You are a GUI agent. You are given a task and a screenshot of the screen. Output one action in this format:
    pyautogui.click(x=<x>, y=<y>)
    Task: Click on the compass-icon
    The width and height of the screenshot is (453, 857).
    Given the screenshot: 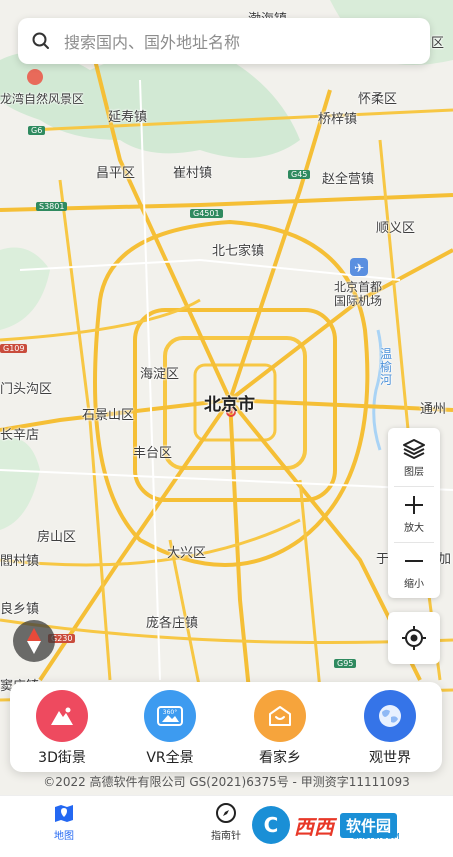 What is the action you would take?
    pyautogui.click(x=226, y=813)
    